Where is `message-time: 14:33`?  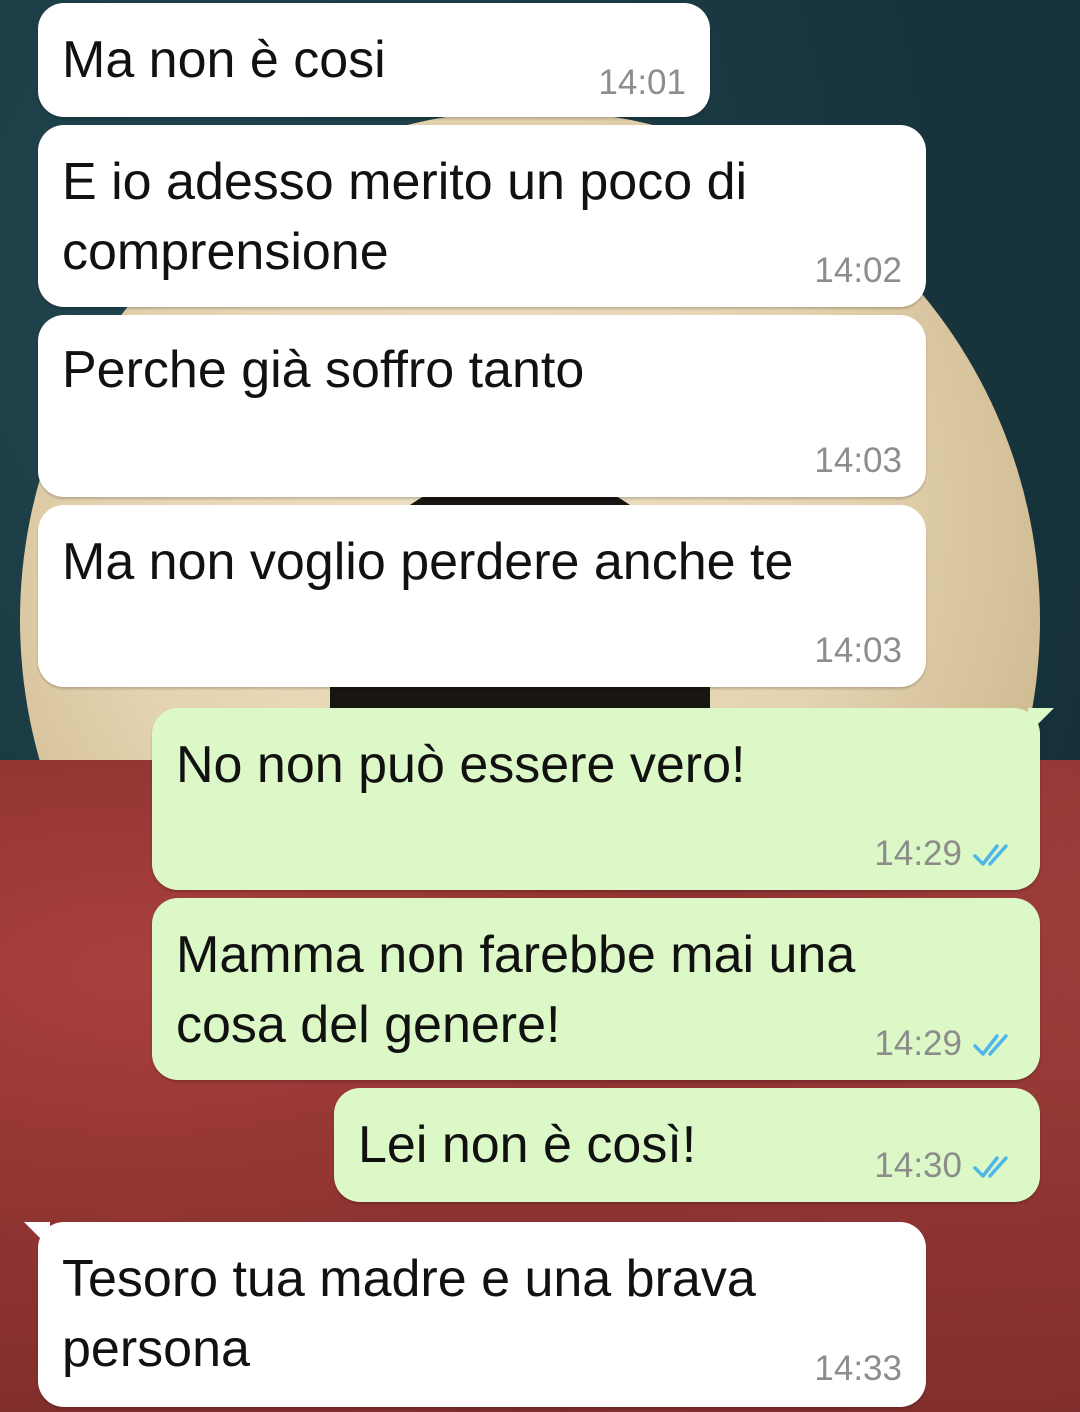
message-time: 14:33 is located at coordinates (858, 1368).